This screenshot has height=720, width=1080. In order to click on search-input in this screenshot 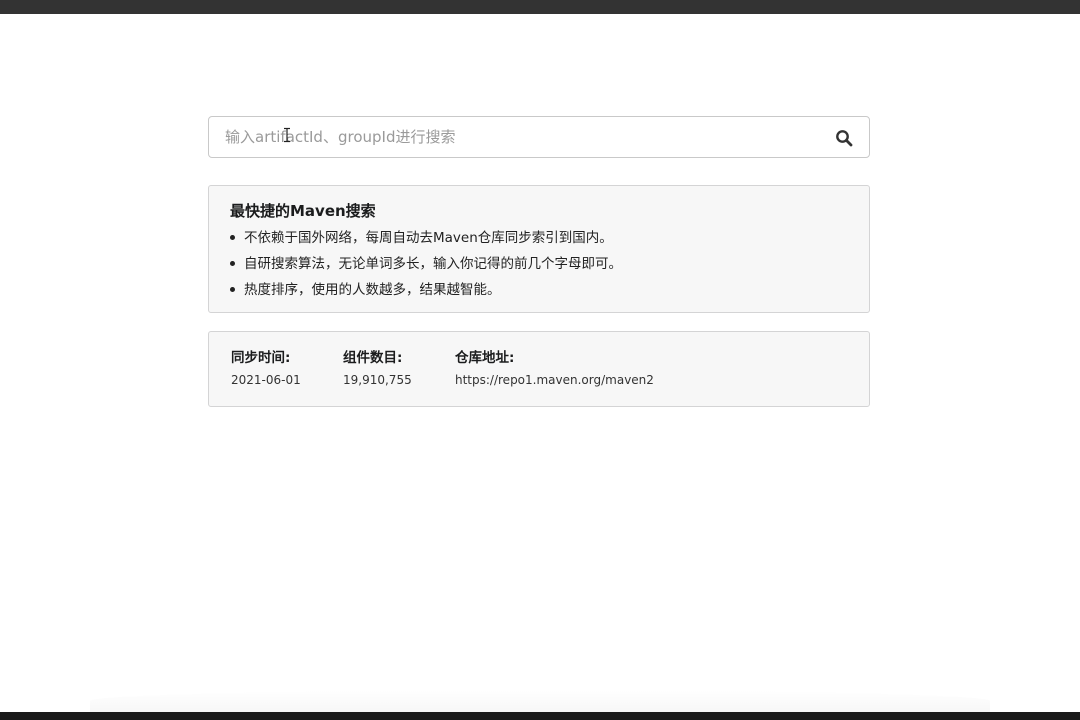, I will do `click(514, 137)`.